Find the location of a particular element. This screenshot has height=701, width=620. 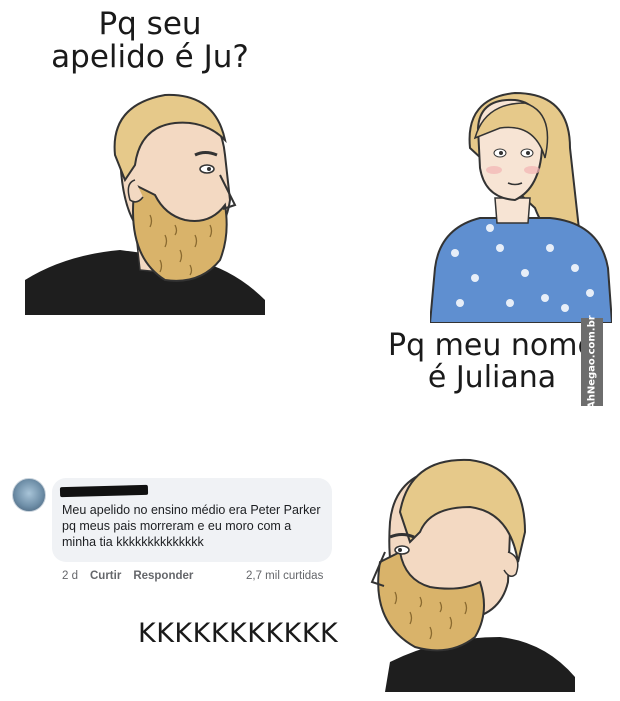

watermark: AhNegao.com.br is located at coordinates (592, 362).